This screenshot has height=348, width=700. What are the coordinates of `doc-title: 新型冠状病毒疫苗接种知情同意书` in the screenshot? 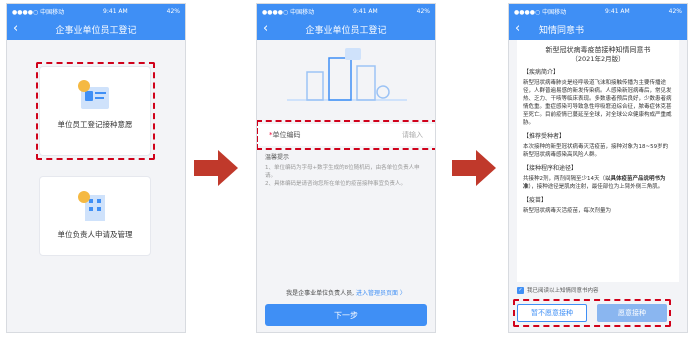 It's located at (598, 50).